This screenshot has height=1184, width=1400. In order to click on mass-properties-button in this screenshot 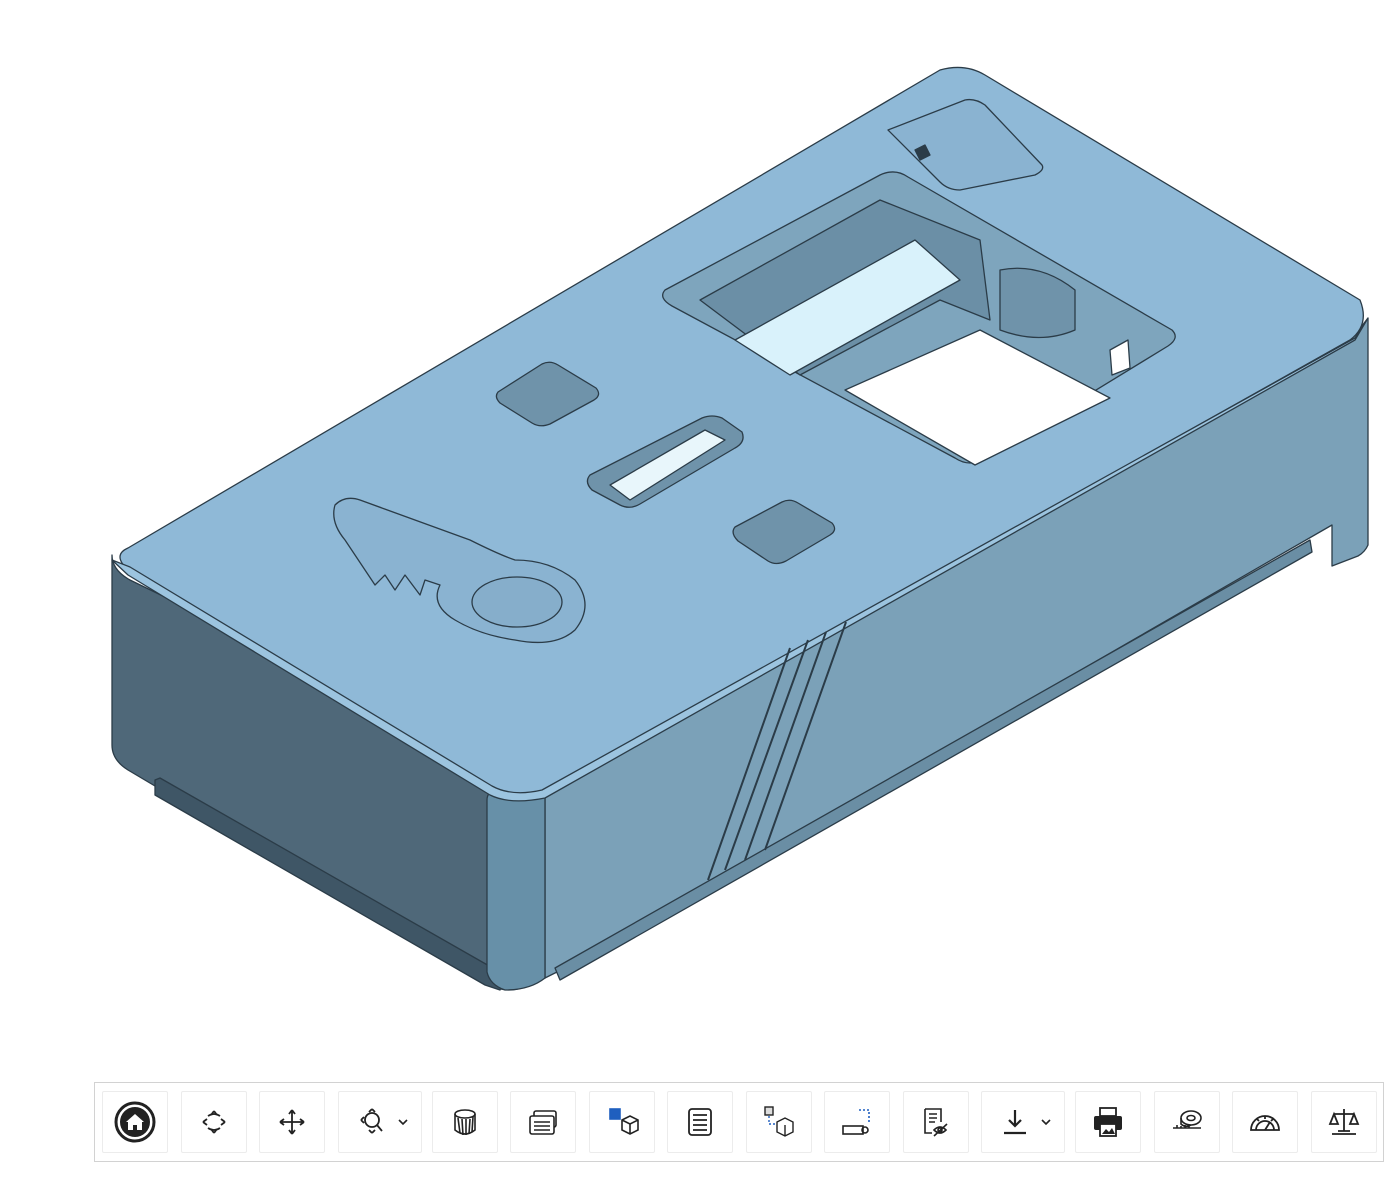, I will do `click(1344, 1122)`.